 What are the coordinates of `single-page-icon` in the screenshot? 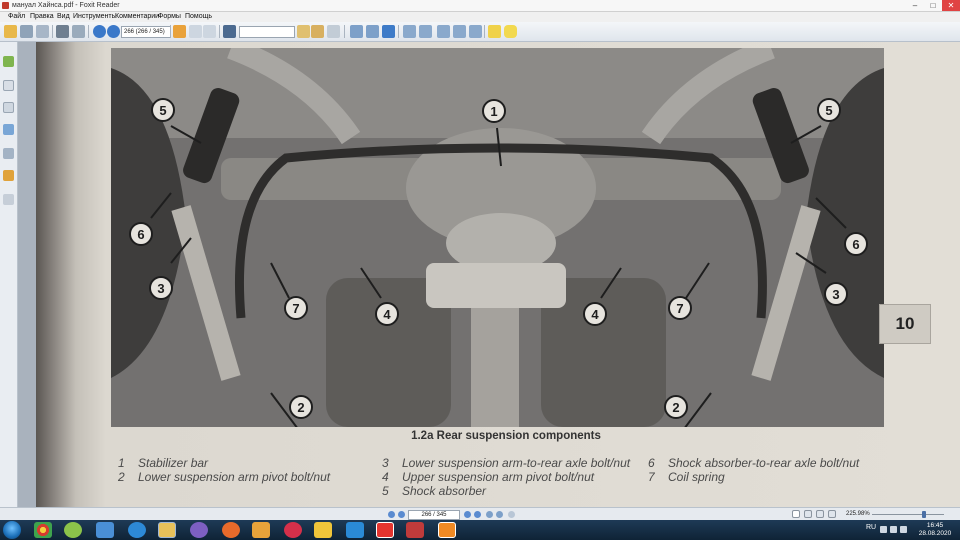 It's located at (425, 31).